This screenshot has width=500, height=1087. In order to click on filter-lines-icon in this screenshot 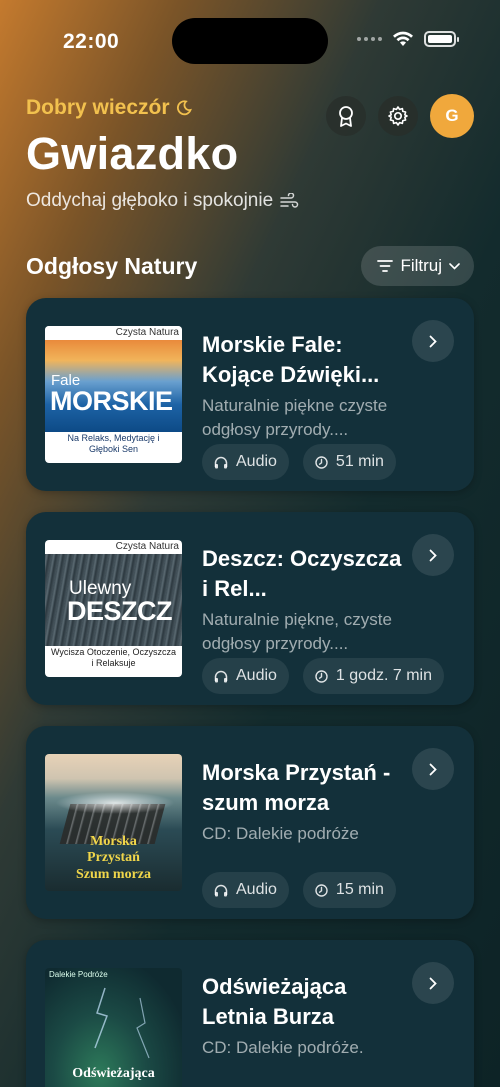, I will do `click(385, 266)`.